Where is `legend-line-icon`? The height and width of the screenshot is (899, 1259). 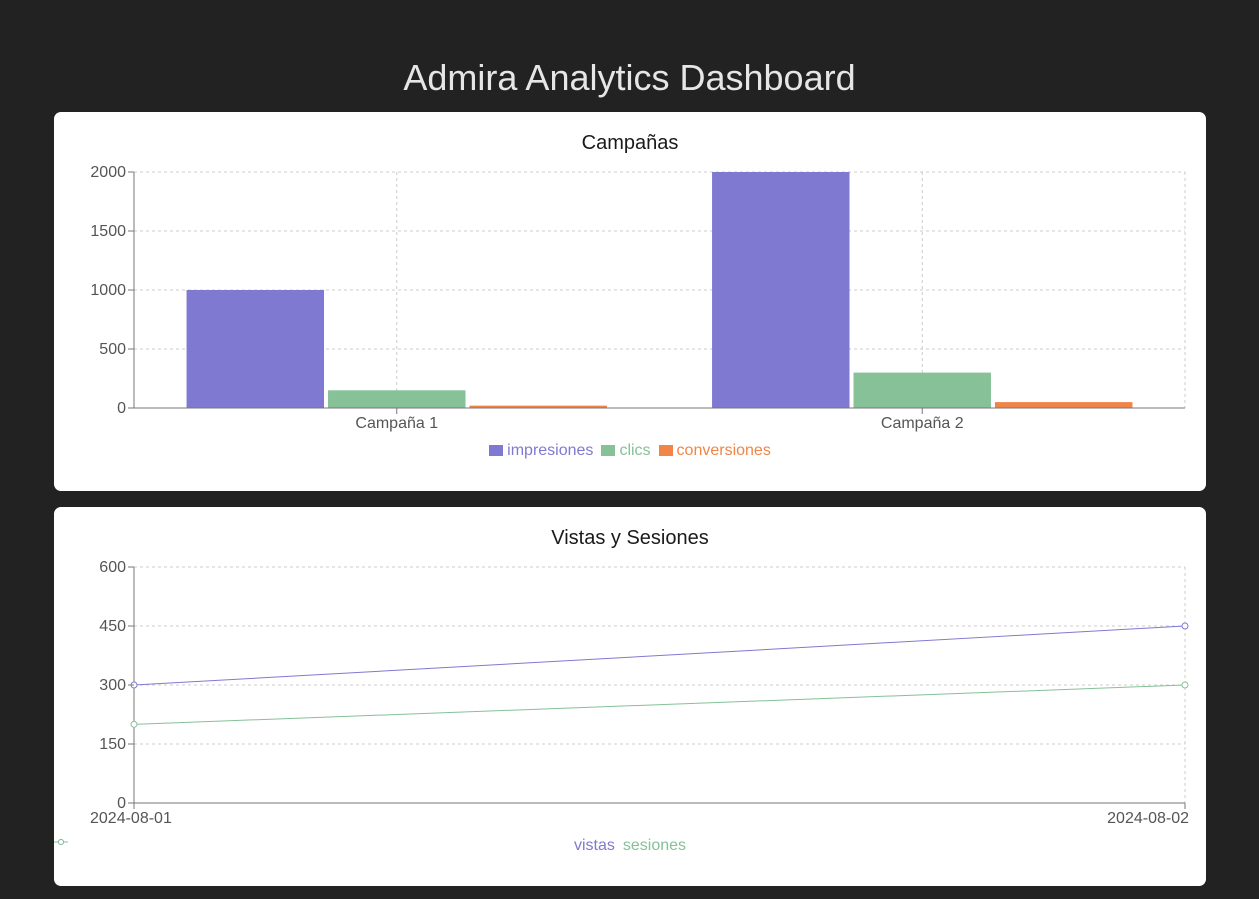
legend-line-icon is located at coordinates (61, 842).